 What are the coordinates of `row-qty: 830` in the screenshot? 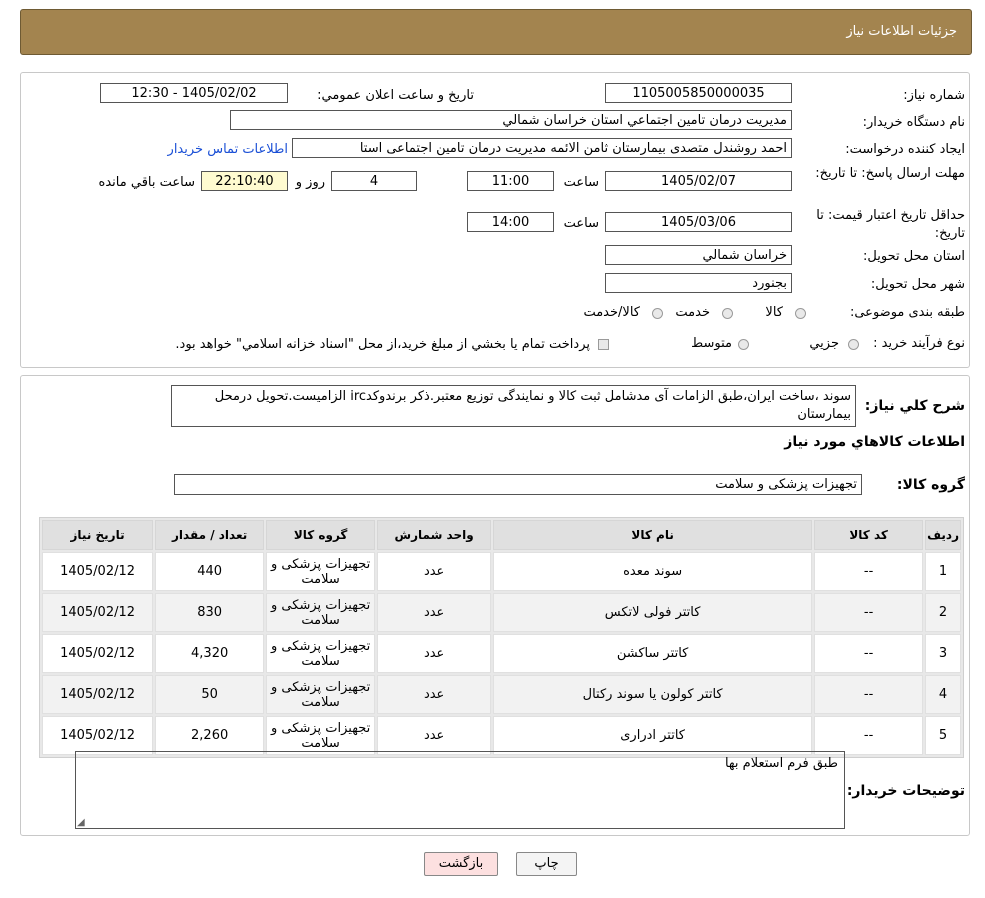 It's located at (210, 612).